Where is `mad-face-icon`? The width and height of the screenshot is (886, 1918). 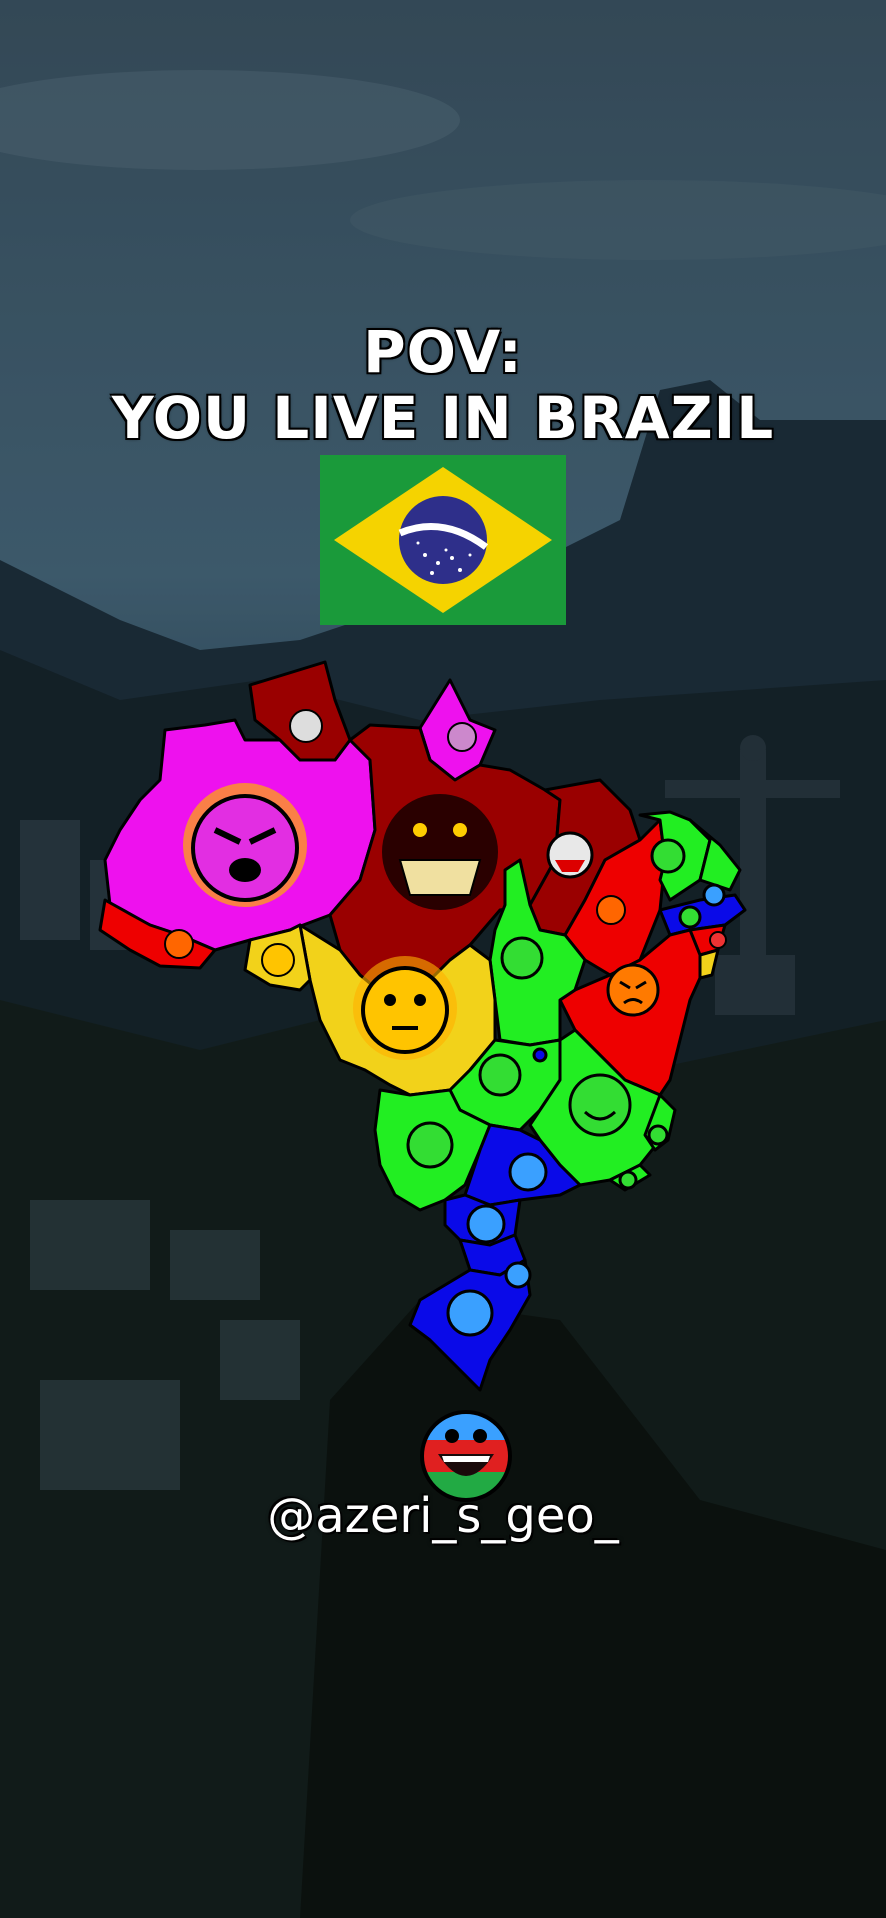 mad-face-icon is located at coordinates (633, 990).